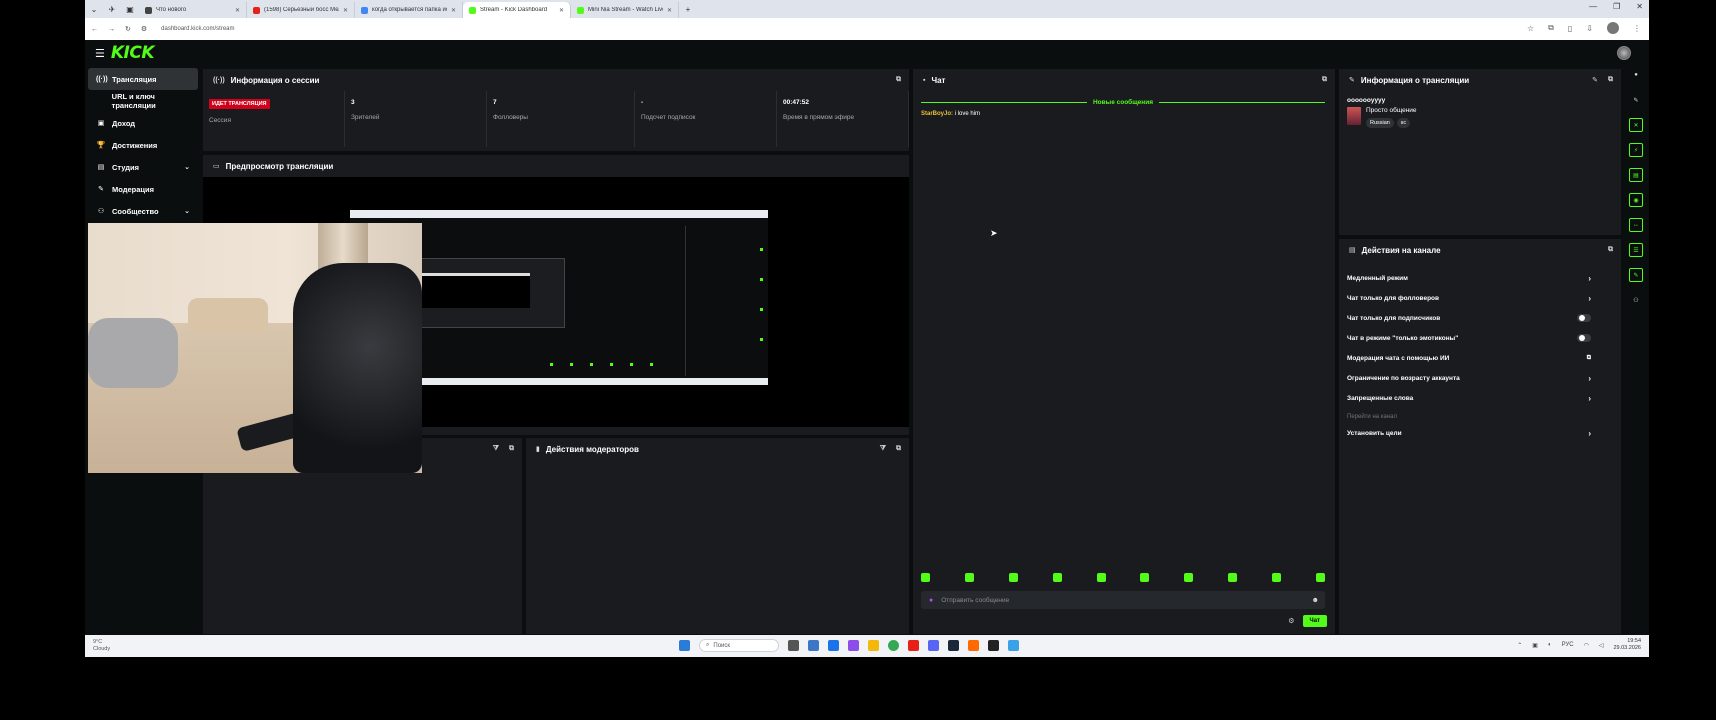 The image size is (1716, 720). What do you see at coordinates (883, 449) in the screenshot?
I see `filter-icon-2: ⧩` at bounding box center [883, 449].